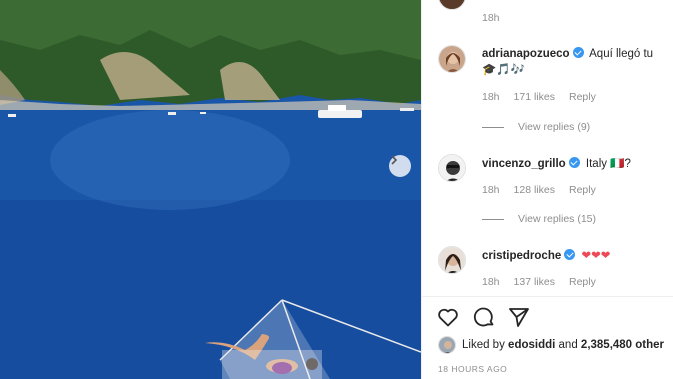 This screenshot has height=379, width=673. What do you see at coordinates (483, 345) in the screenshot?
I see `liked-by-prefix: Liked by` at bounding box center [483, 345].